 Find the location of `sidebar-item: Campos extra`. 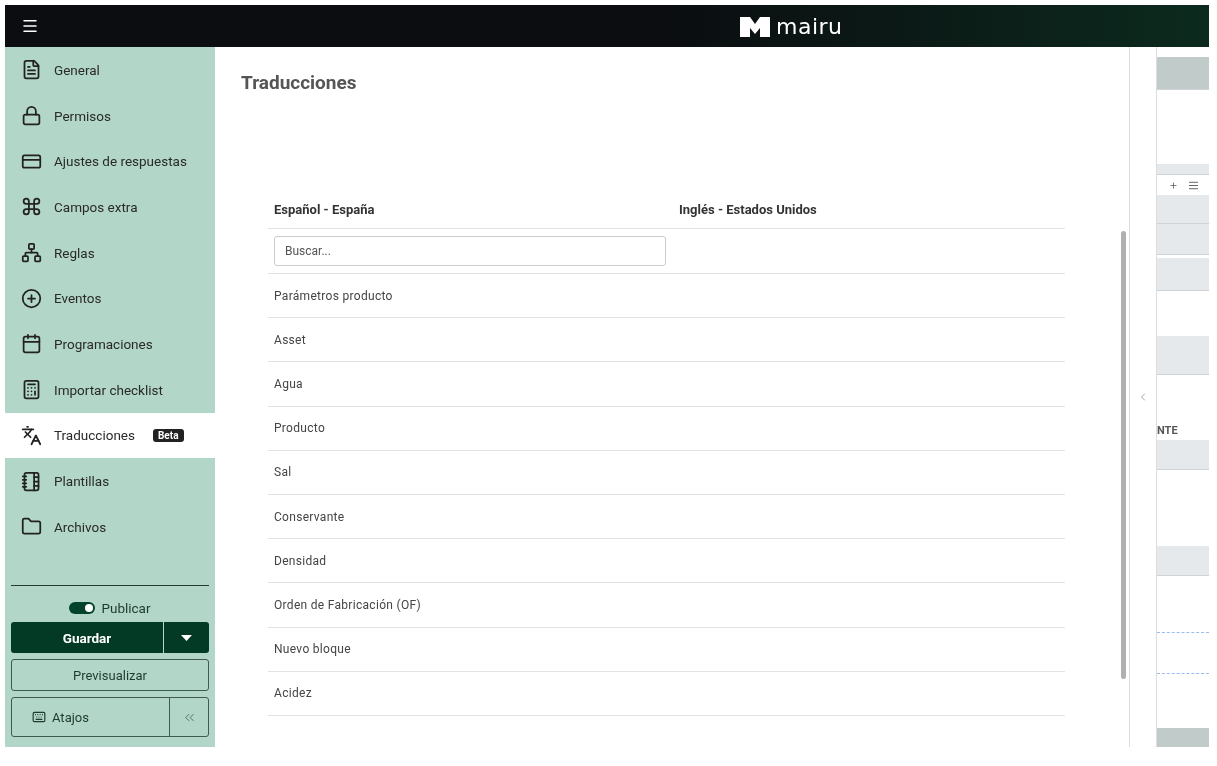

sidebar-item: Campos extra is located at coordinates (110, 207).